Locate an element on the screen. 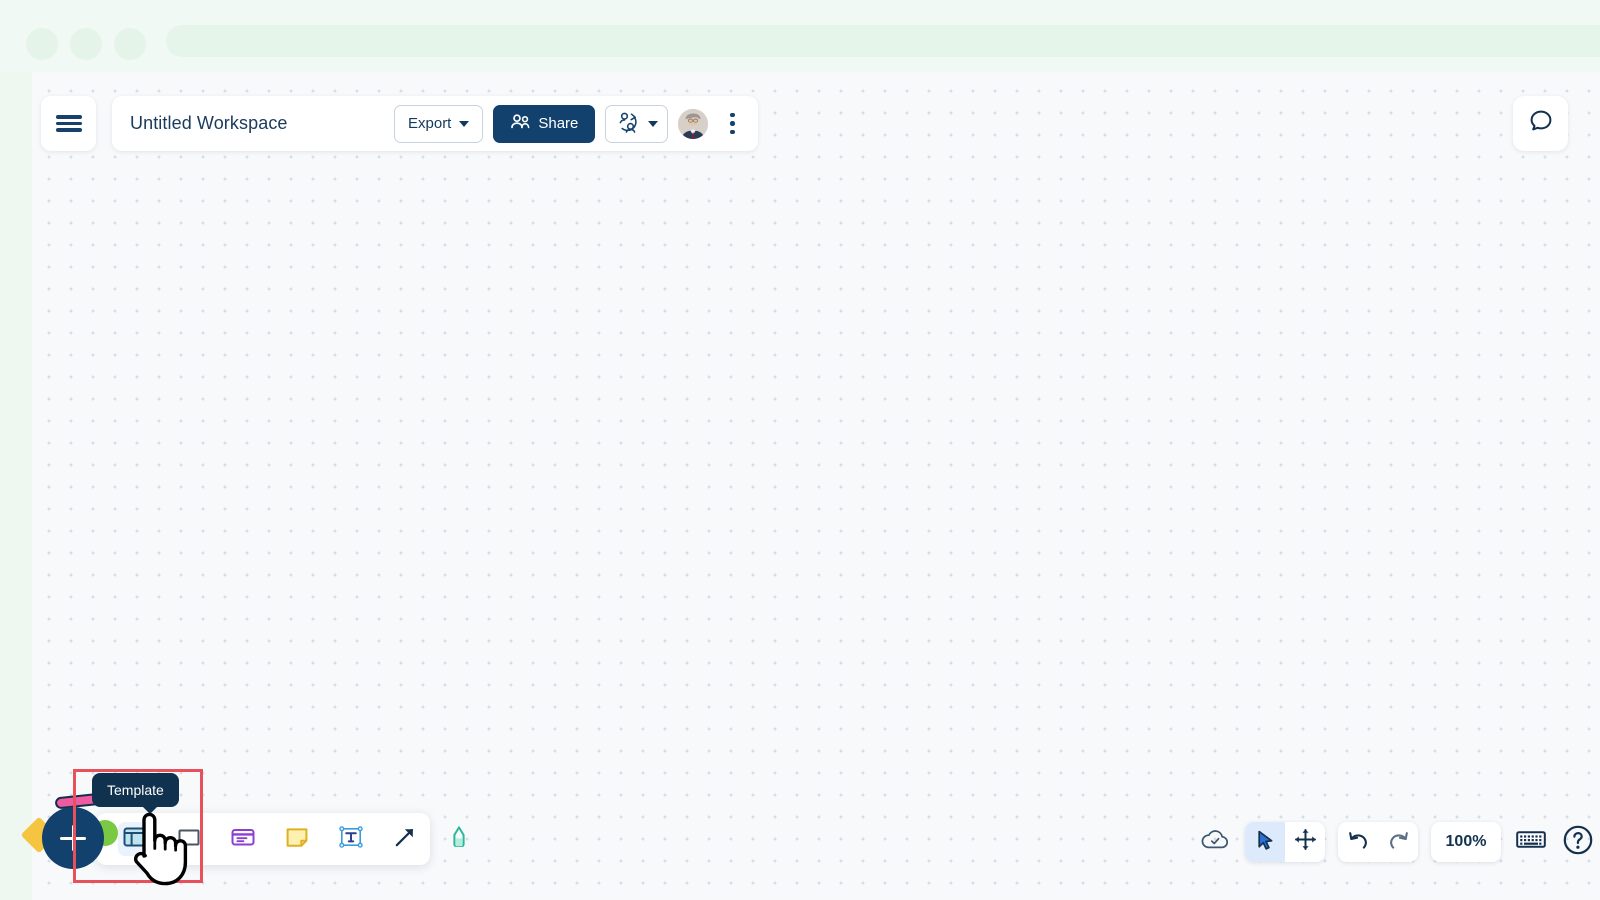 The image size is (1600, 900). tool-card is located at coordinates (243, 839).